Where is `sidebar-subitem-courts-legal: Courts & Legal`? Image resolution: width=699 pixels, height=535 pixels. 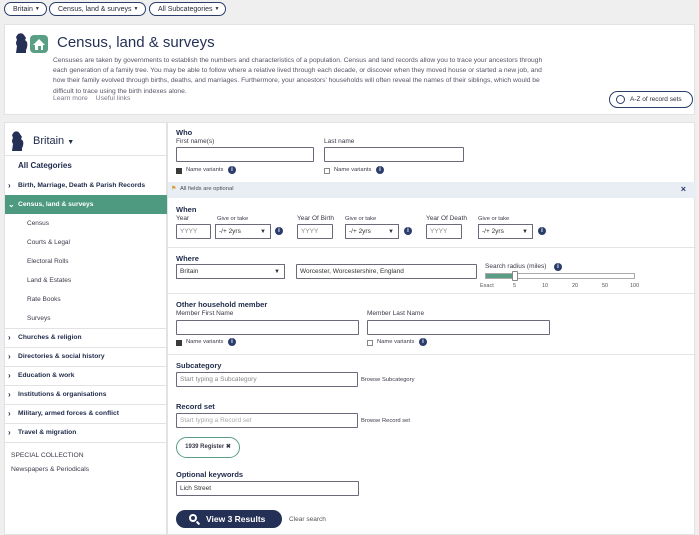
sidebar-subitem-courts-legal: Courts & Legal is located at coordinates (48, 242).